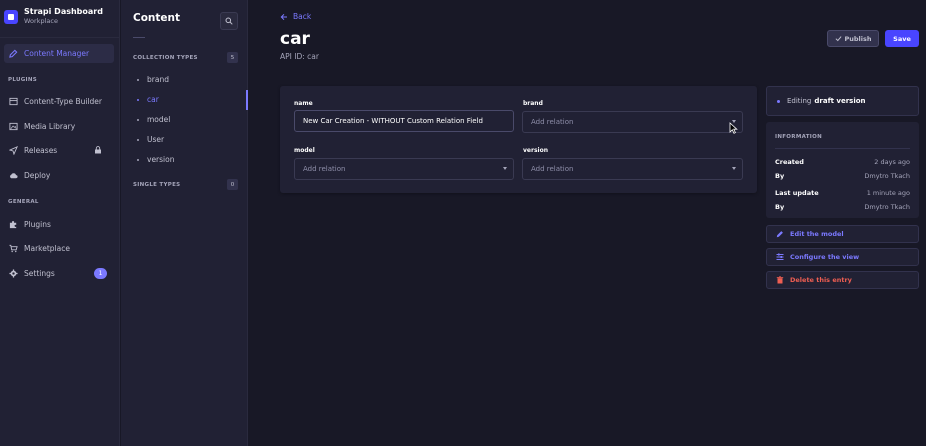  What do you see at coordinates (13, 127) in the screenshot?
I see `image-icon` at bounding box center [13, 127].